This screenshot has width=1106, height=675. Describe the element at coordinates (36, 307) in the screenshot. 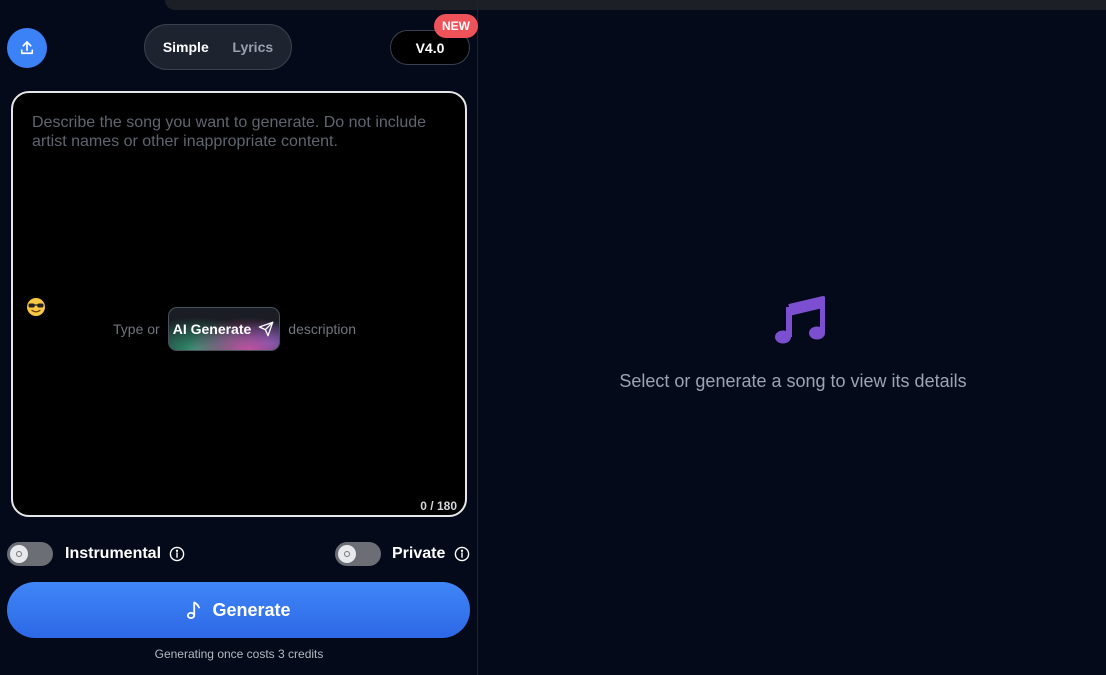

I see `sunglasses-emoji-icon` at that location.